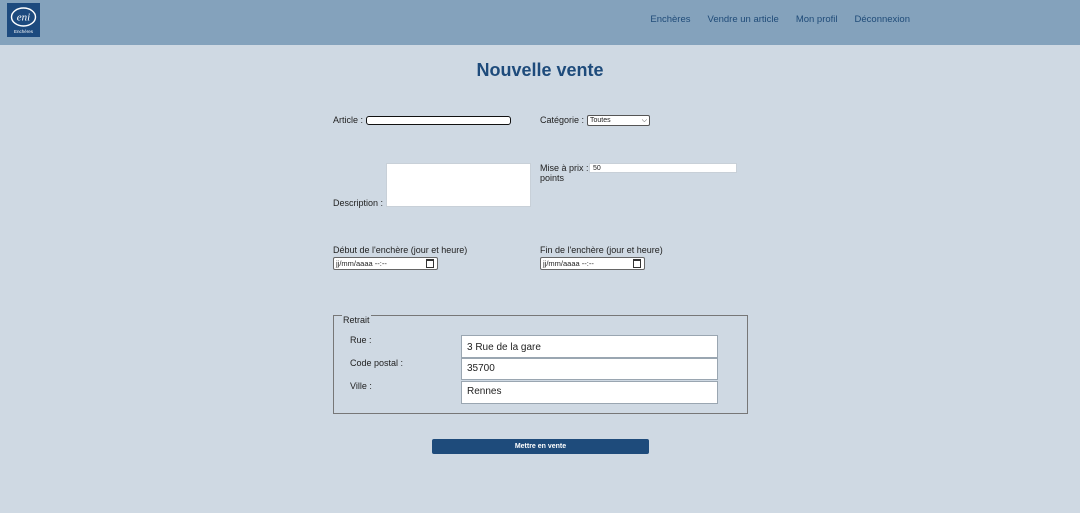 The height and width of the screenshot is (513, 1080). What do you see at coordinates (882, 19) in the screenshot?
I see `nav-link-deconnexion: Déconnexion` at bounding box center [882, 19].